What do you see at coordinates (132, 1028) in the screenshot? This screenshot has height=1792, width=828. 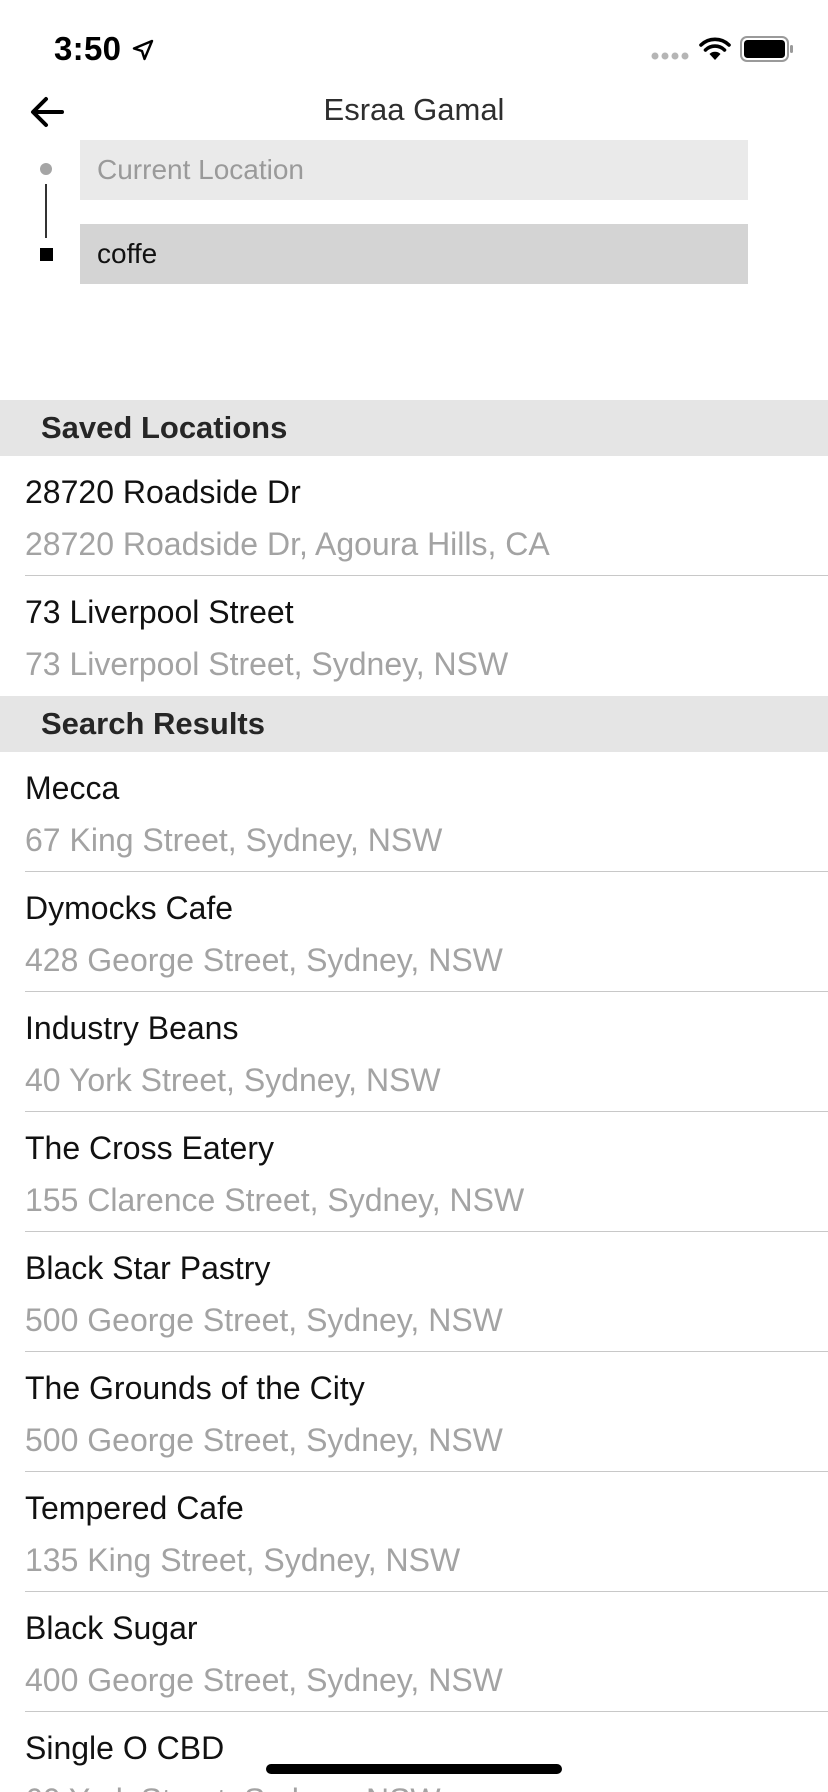 I see `list-item-title: Industry Beans` at bounding box center [132, 1028].